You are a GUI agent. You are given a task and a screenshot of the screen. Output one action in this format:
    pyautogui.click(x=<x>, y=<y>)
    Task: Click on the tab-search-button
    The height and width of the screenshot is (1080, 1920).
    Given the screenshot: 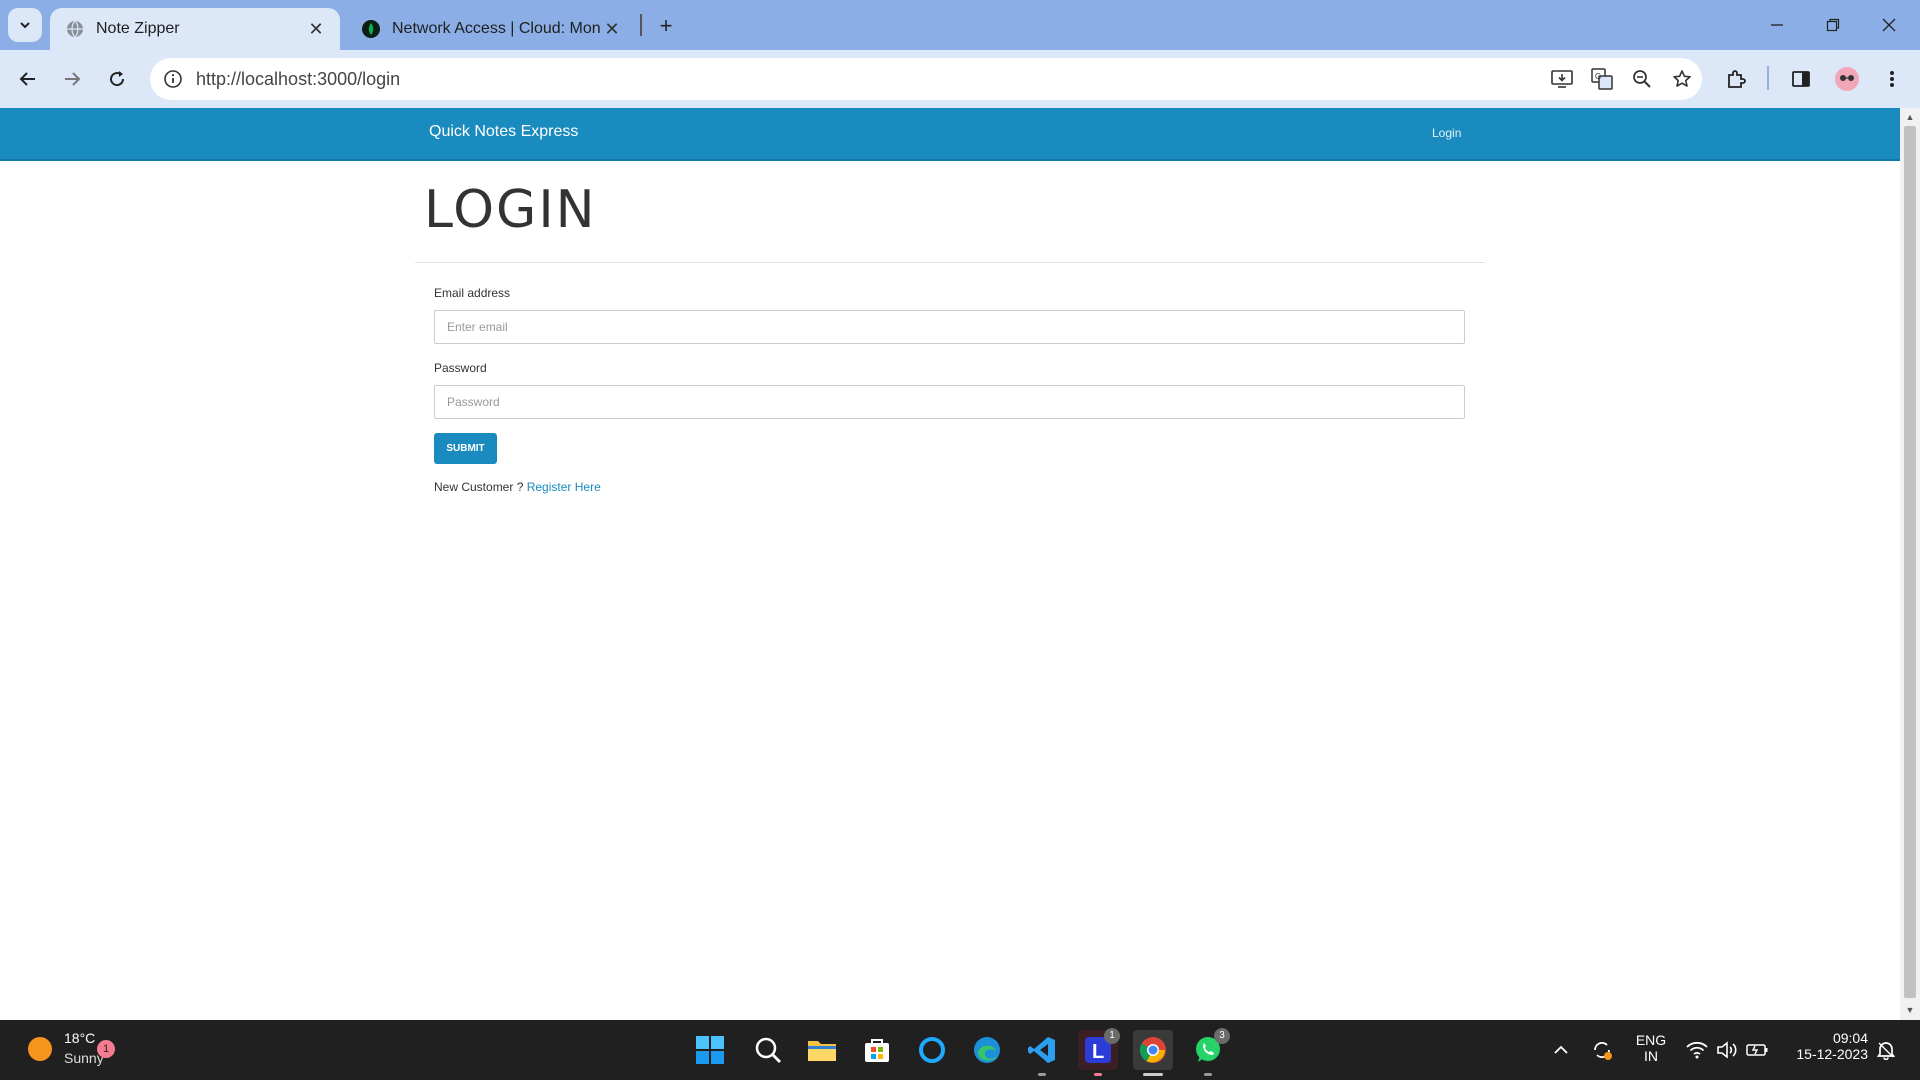 What is the action you would take?
    pyautogui.click(x=25, y=25)
    